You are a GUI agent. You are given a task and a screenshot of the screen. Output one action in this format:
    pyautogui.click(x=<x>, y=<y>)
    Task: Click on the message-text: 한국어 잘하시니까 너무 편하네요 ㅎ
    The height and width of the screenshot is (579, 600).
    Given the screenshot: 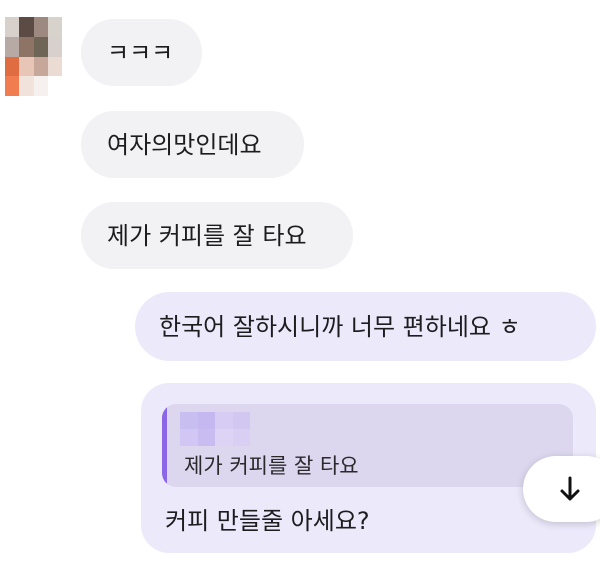 What is the action you would take?
    pyautogui.click(x=340, y=326)
    